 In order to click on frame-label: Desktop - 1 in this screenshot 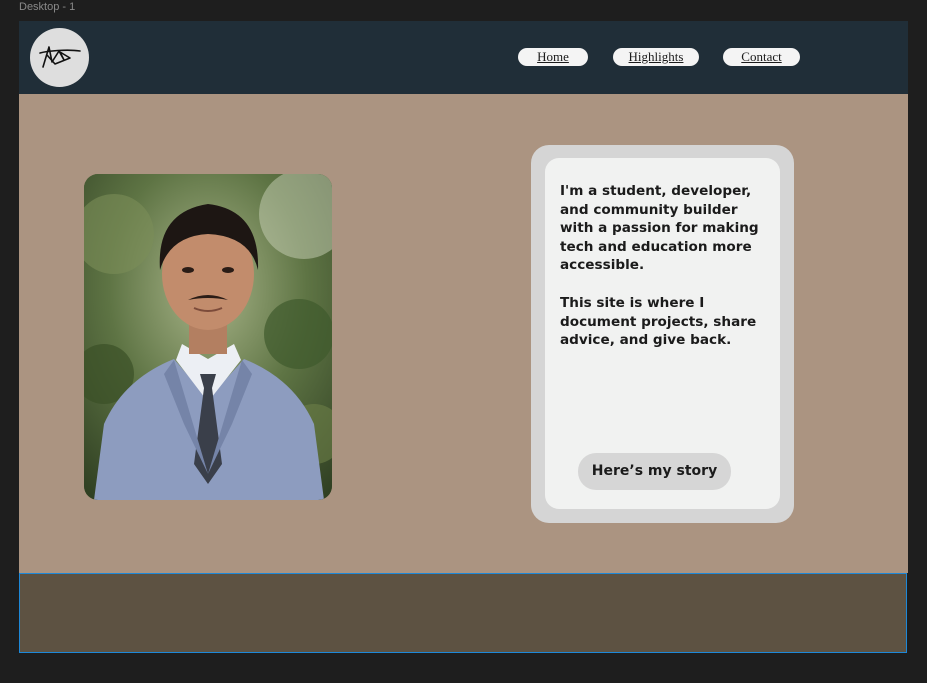, I will do `click(47, 7)`.